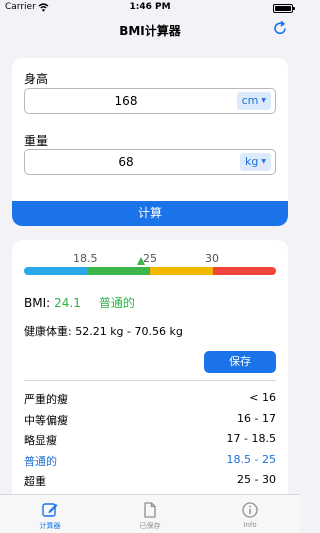 The height and width of the screenshot is (533, 320). What do you see at coordinates (262, 397) in the screenshot?
I see `category-range: < 16` at bounding box center [262, 397].